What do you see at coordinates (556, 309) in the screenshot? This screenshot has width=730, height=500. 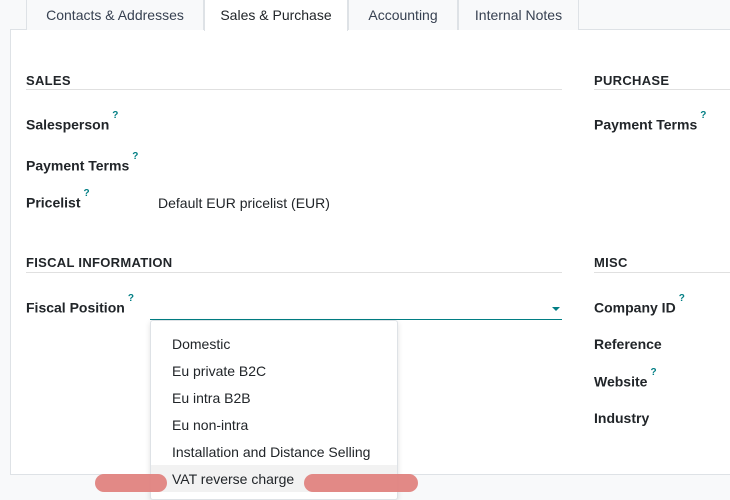 I see `caret-down-icon` at bounding box center [556, 309].